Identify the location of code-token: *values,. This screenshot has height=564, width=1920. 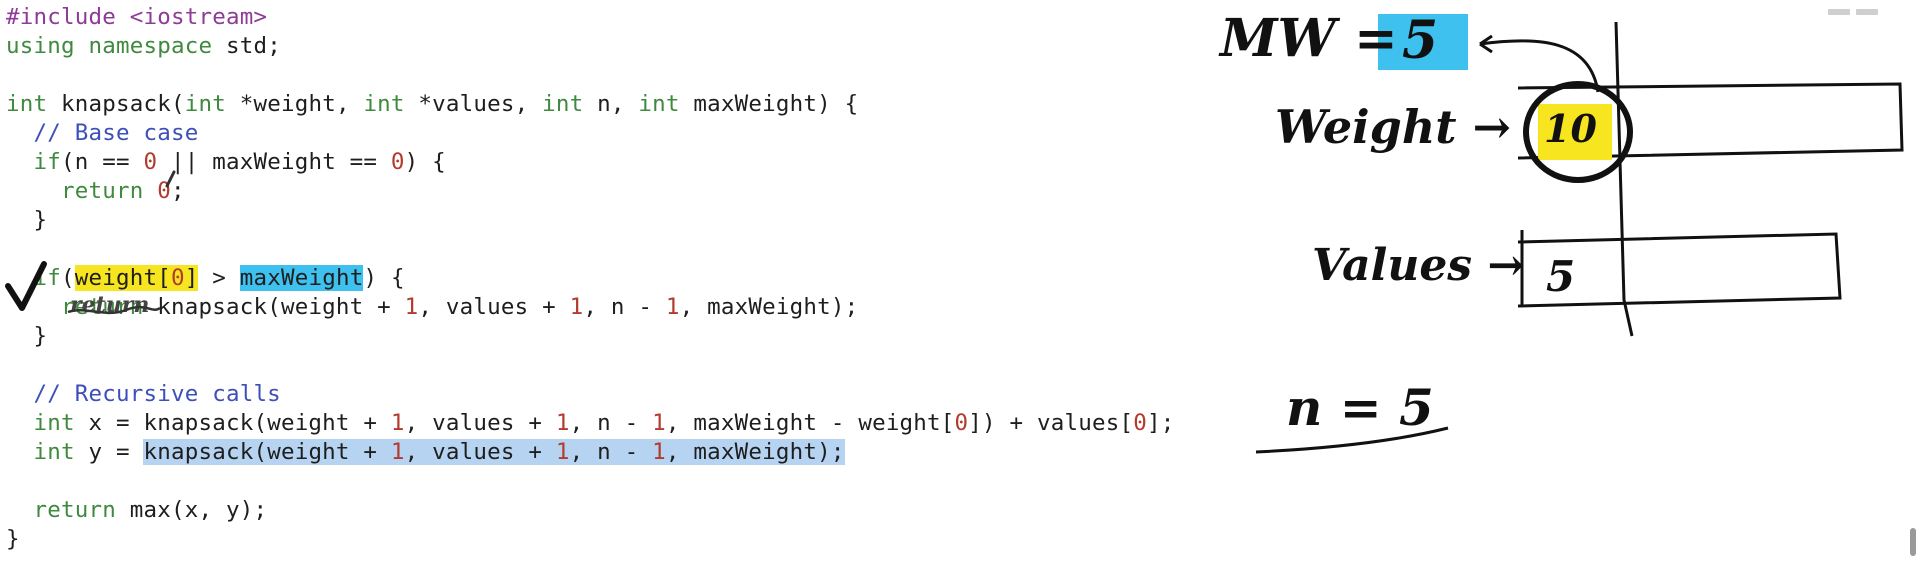
(473, 104).